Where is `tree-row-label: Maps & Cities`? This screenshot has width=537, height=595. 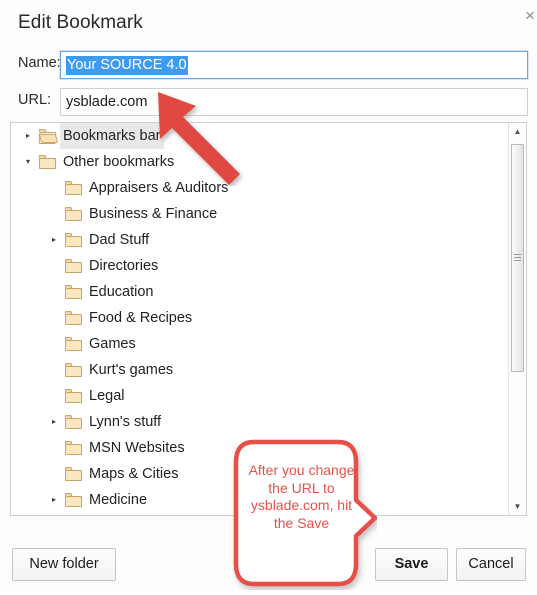 tree-row-label: Maps & Cities is located at coordinates (134, 474).